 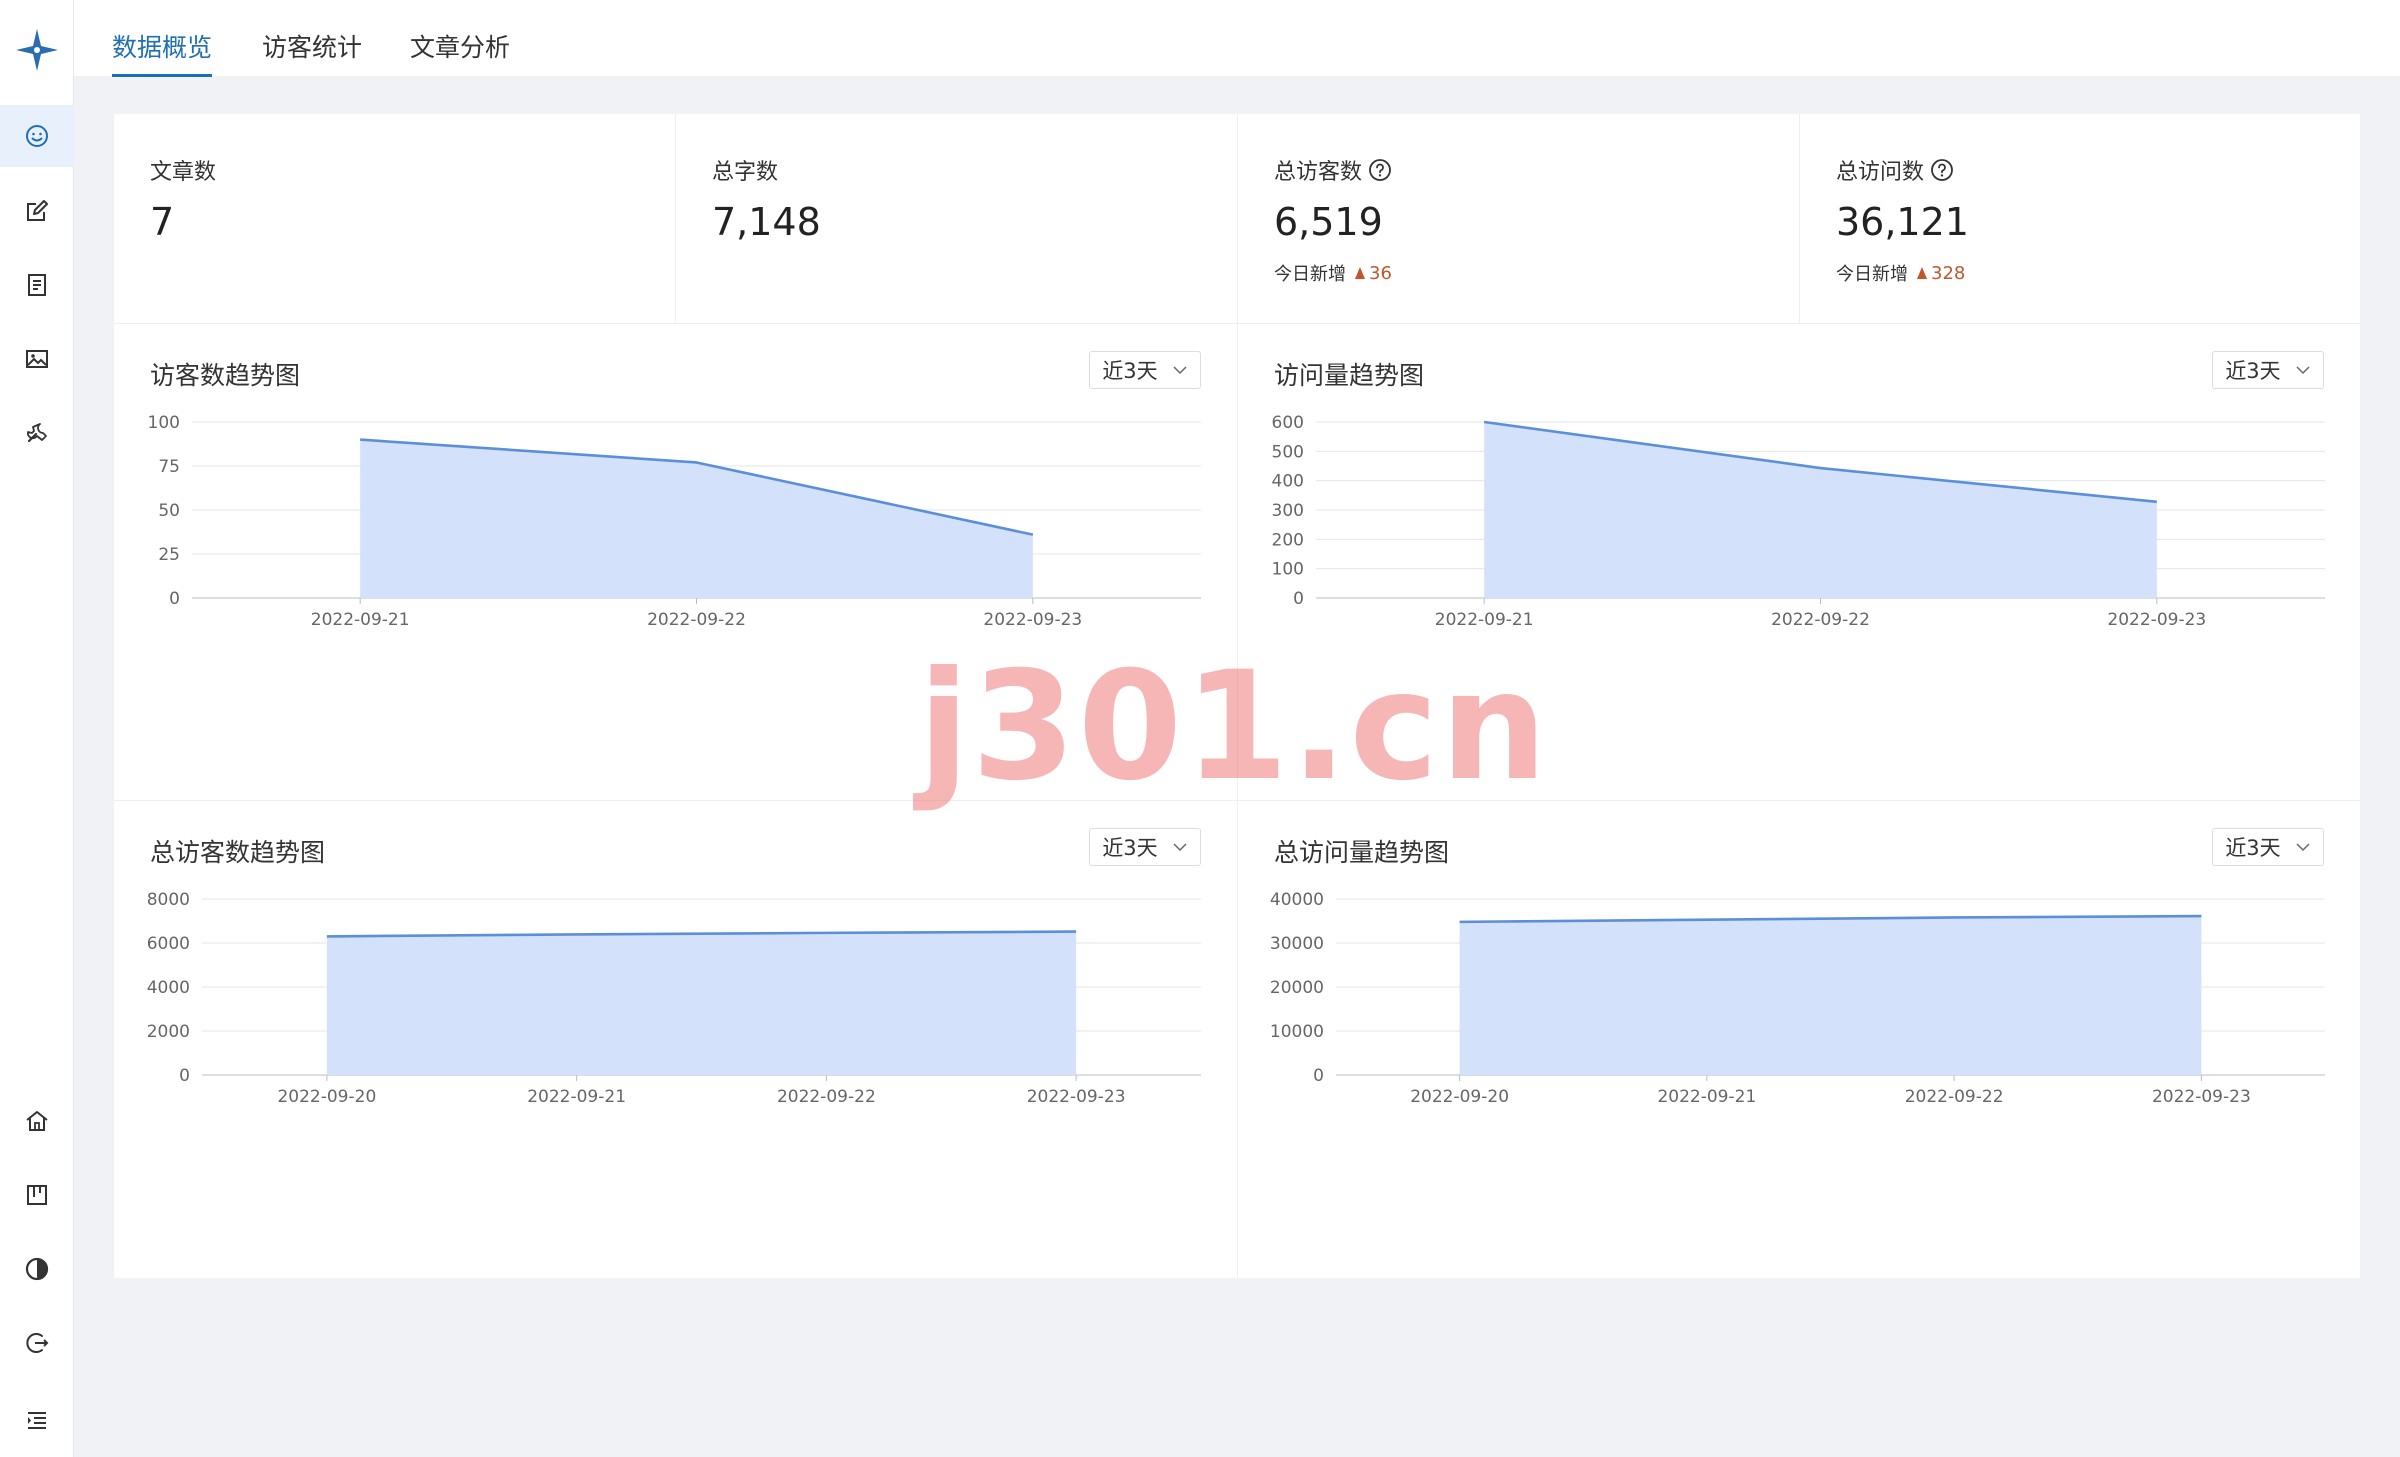 I want to click on sidebar, so click(x=37, y=728).